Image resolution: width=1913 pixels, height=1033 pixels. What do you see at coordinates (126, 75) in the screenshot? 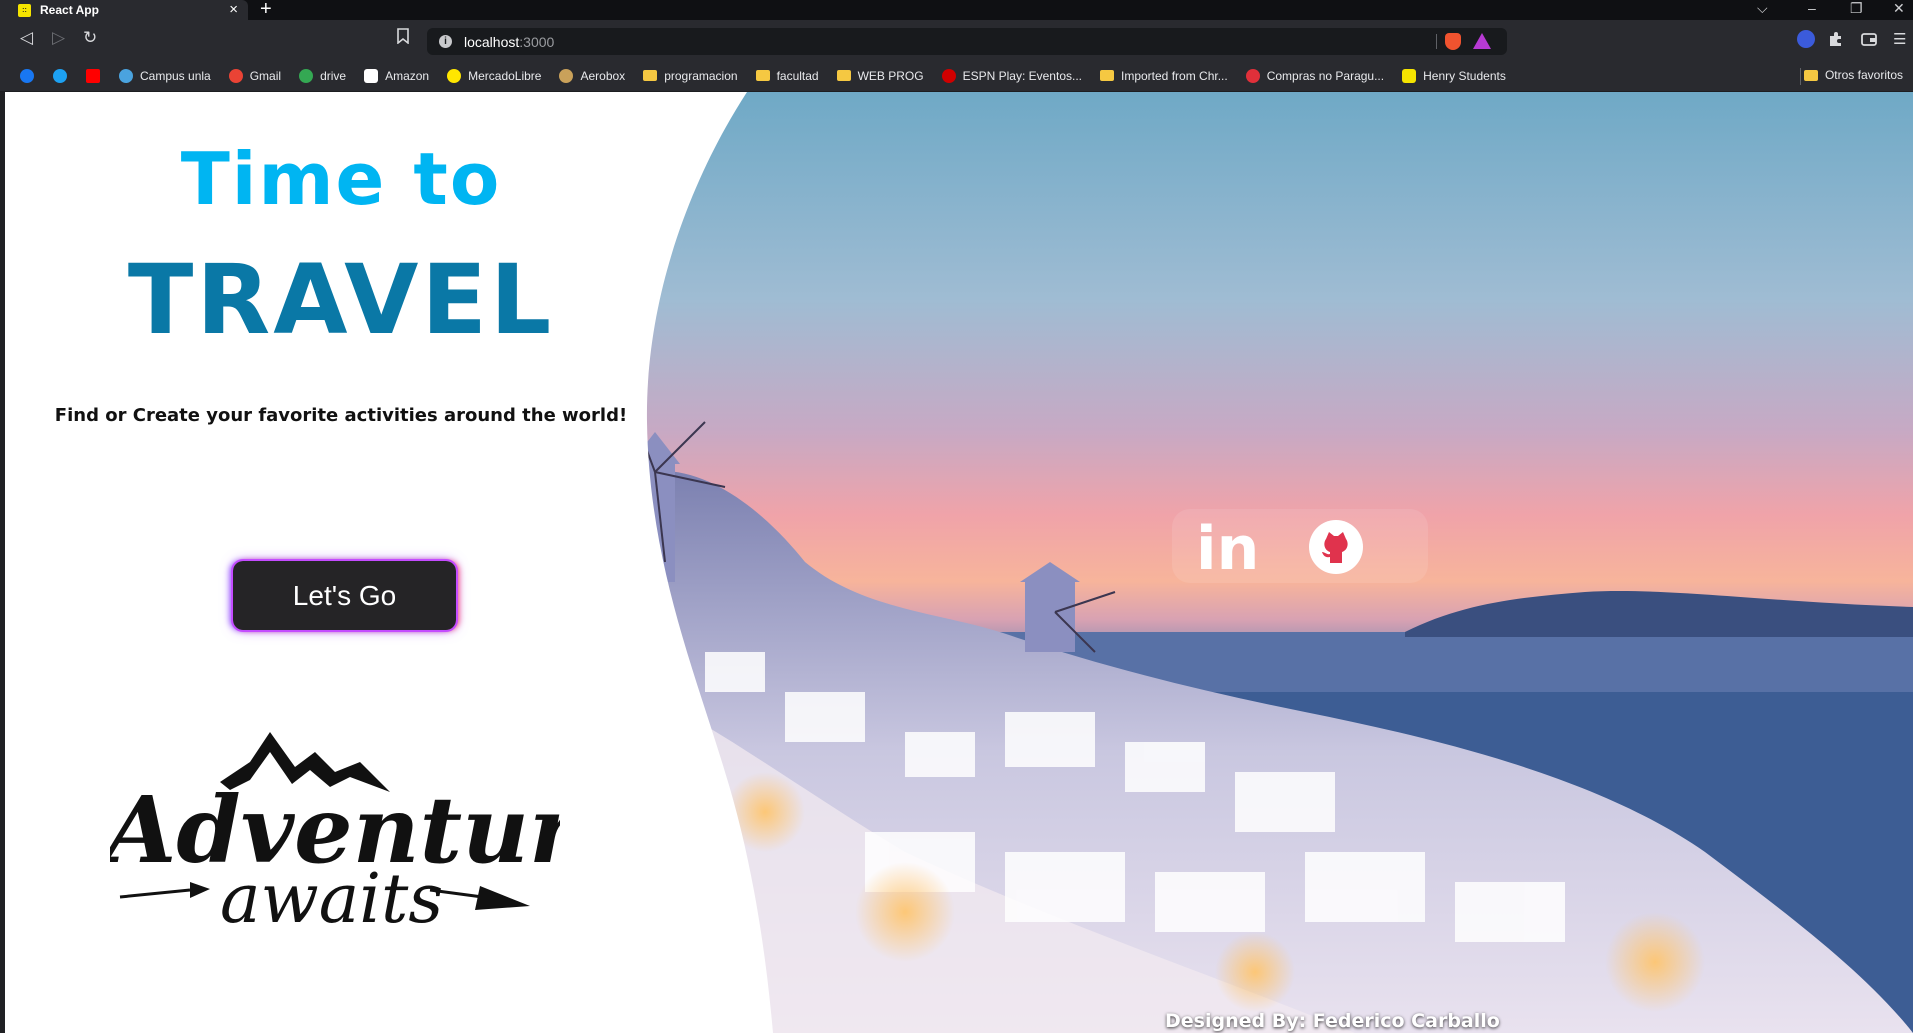
I see `campus-icon` at bounding box center [126, 75].